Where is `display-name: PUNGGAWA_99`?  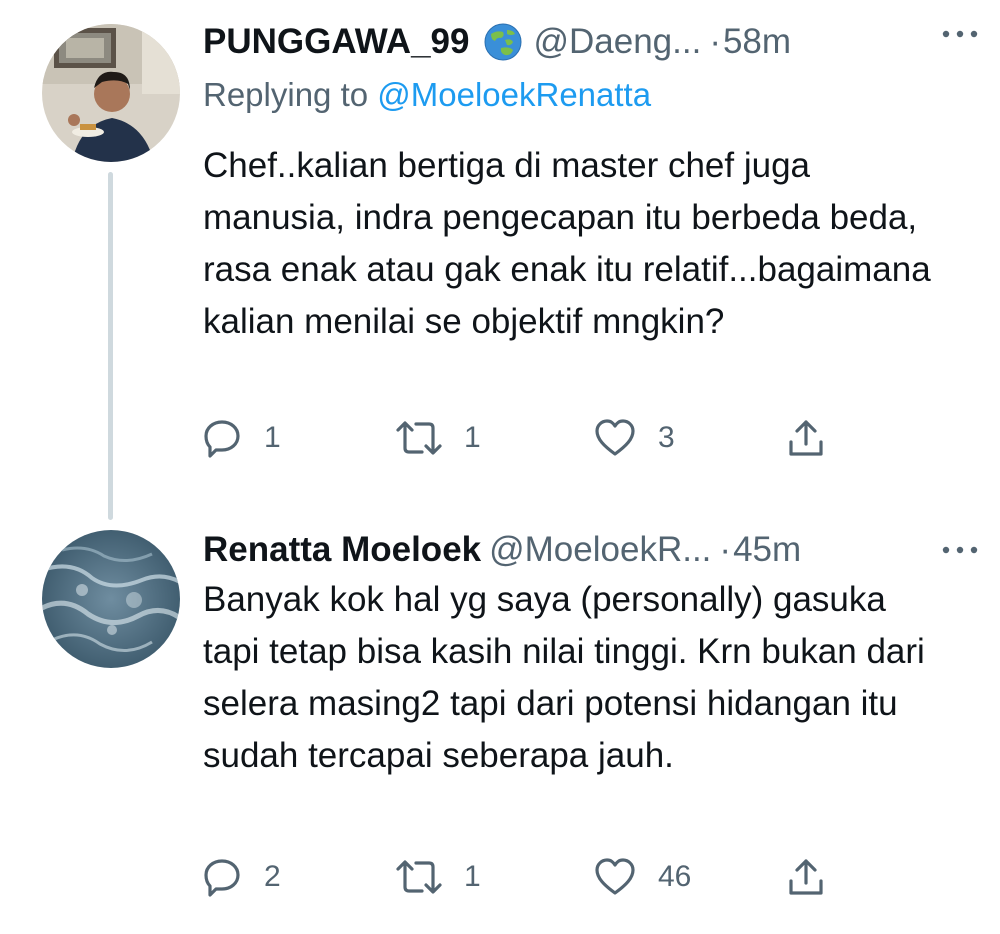 display-name: PUNGGAWA_99 is located at coordinates (336, 42).